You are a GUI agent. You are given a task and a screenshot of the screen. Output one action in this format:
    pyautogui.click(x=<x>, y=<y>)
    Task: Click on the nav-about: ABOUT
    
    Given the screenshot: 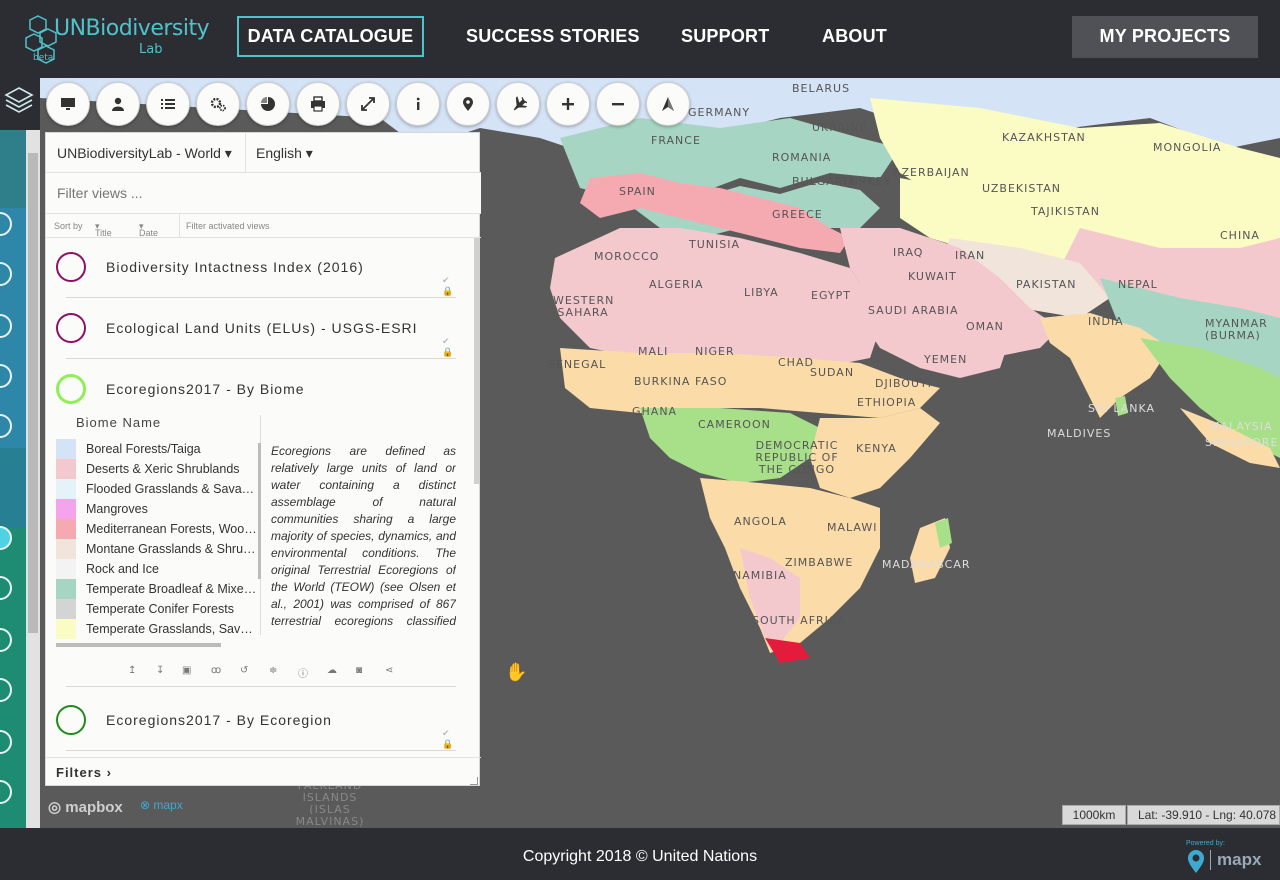 What is the action you would take?
    pyautogui.click(x=854, y=36)
    